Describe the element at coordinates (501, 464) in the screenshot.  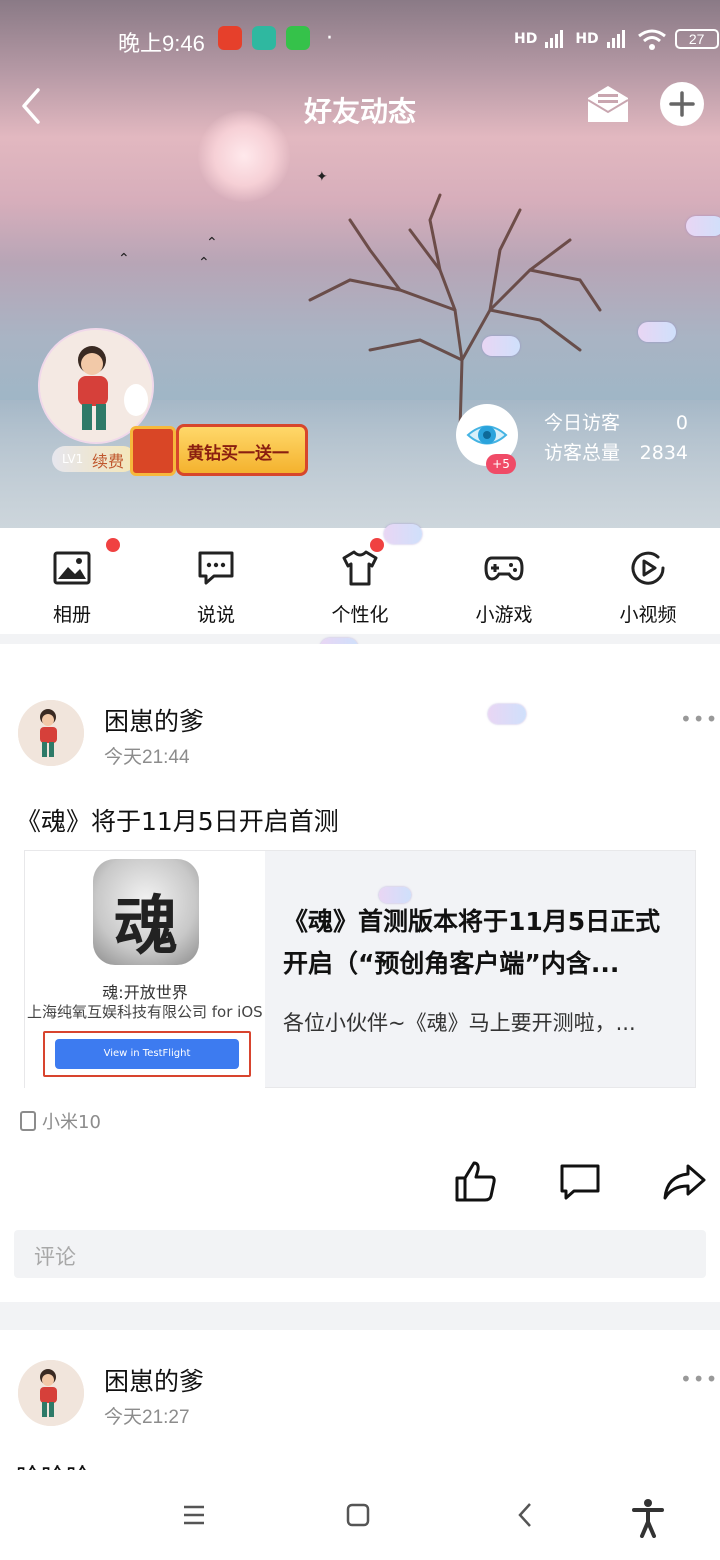
I see `new-visitors-badge: +5` at that location.